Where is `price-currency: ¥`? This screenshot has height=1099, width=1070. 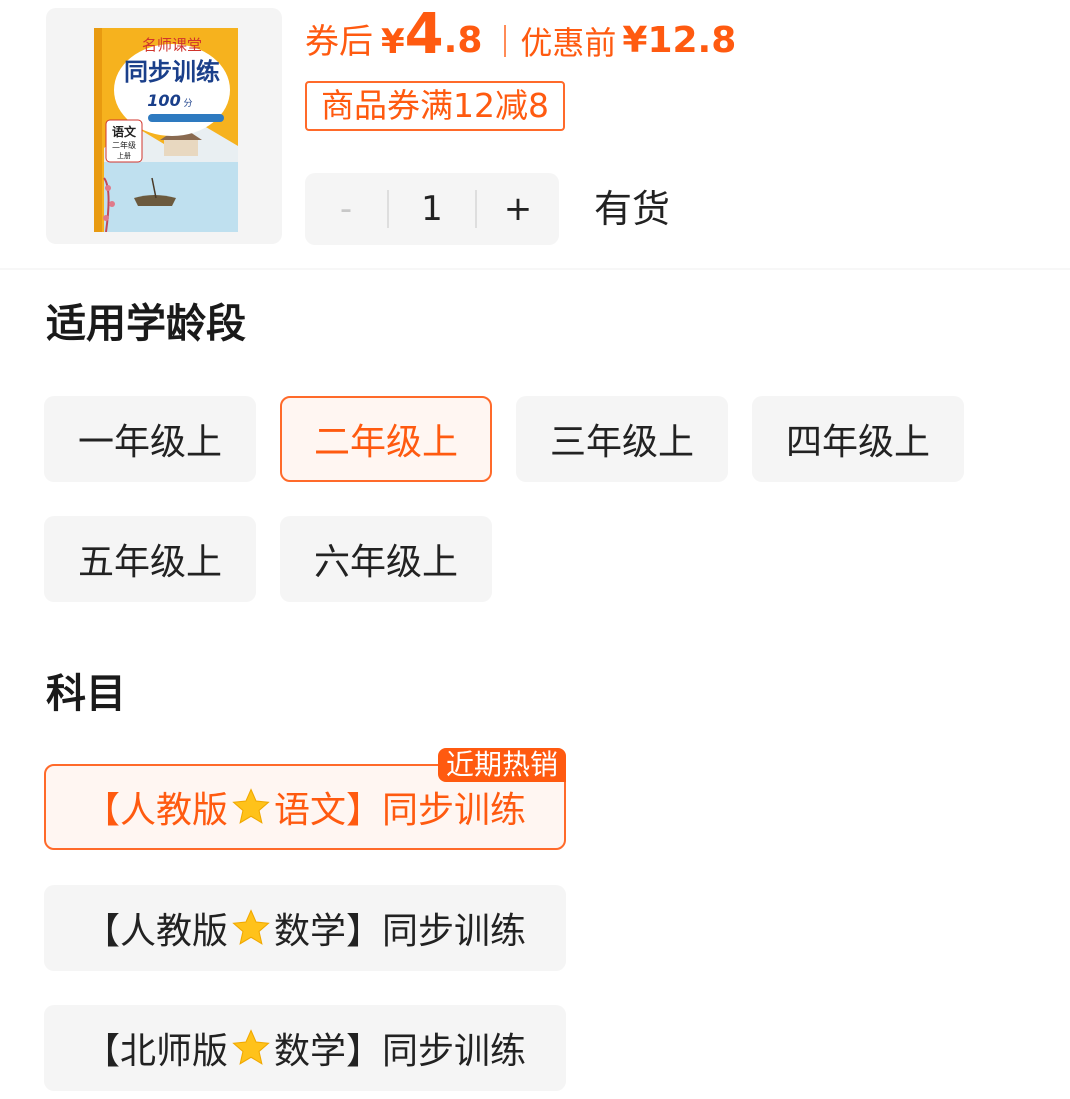
price-currency: ¥ is located at coordinates (393, 42).